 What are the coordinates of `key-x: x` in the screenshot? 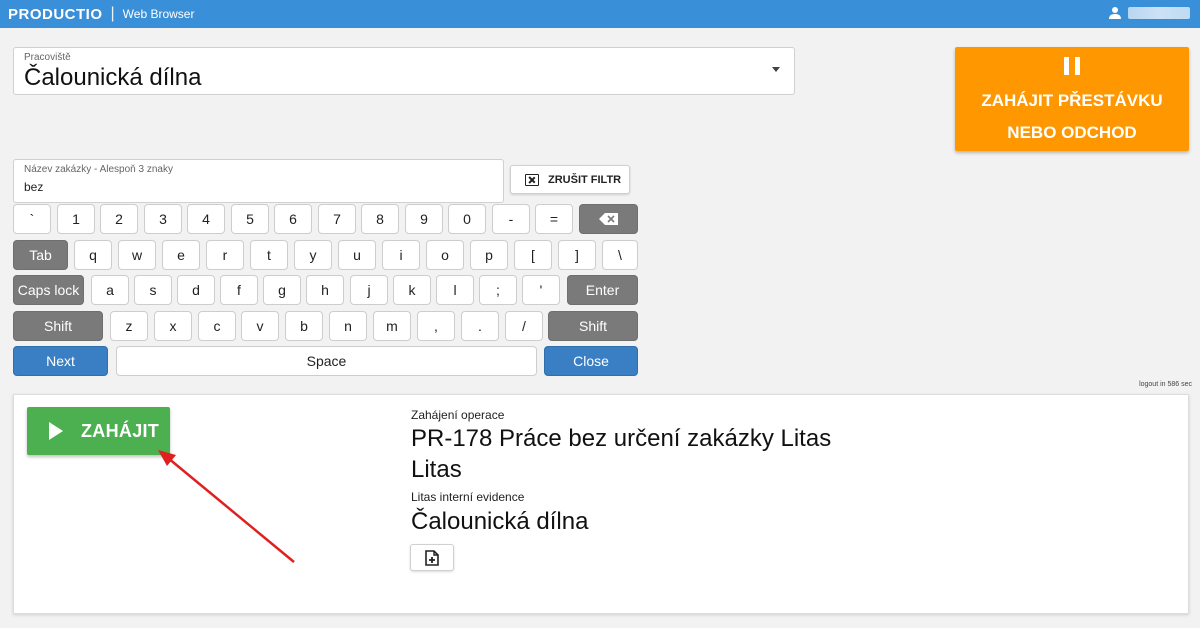 It's located at (173, 326).